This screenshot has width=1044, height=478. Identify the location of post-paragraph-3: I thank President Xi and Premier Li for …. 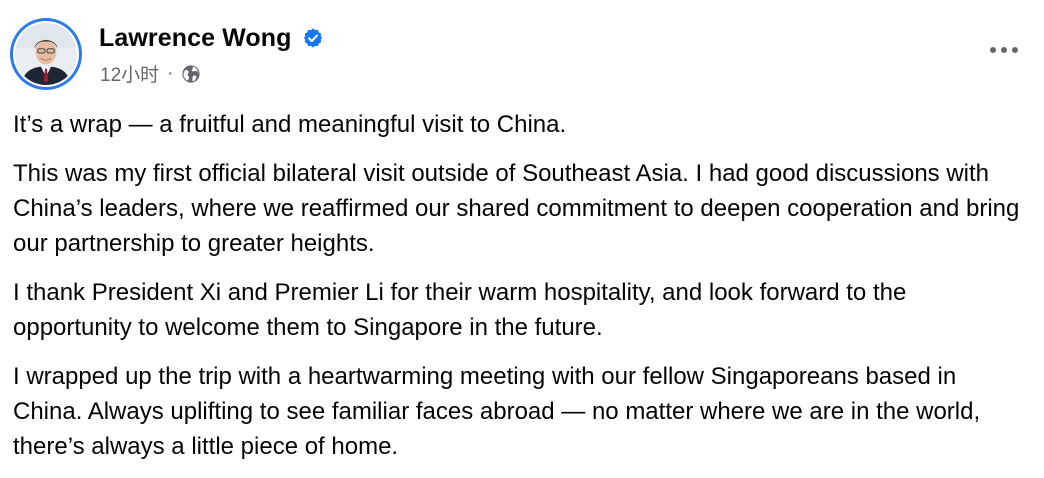
(460, 310).